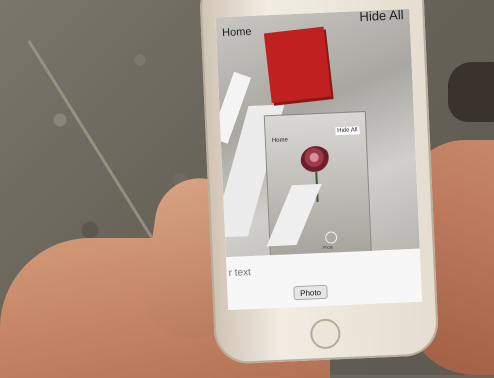  What do you see at coordinates (325, 334) in the screenshot?
I see `phone-home-button` at bounding box center [325, 334].